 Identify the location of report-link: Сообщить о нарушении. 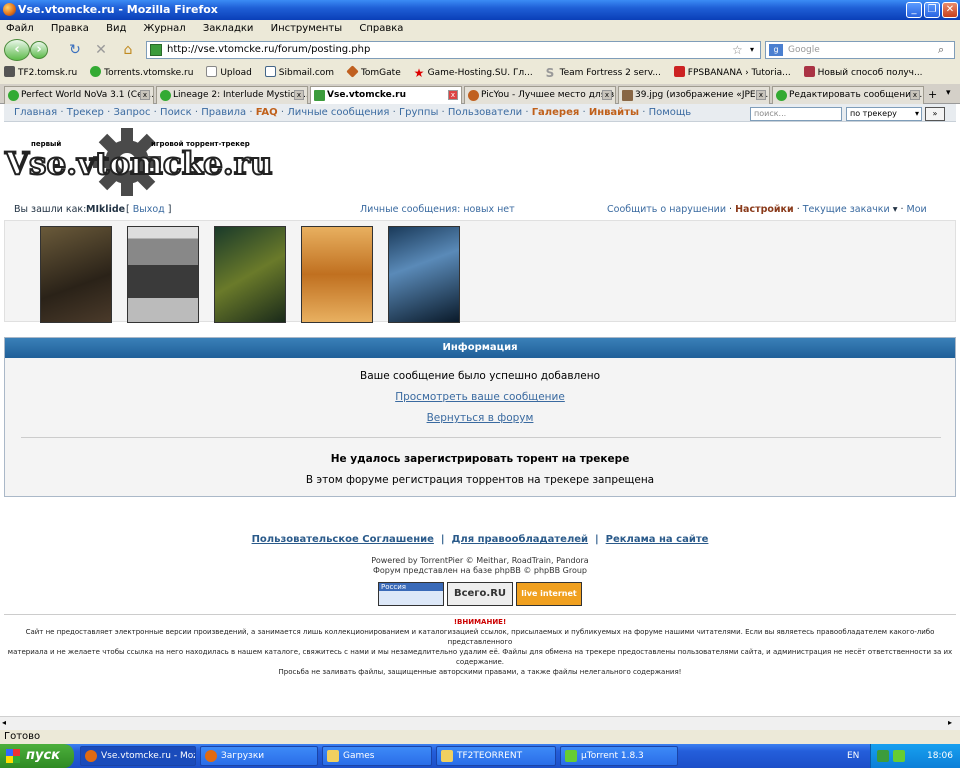
(666, 209).